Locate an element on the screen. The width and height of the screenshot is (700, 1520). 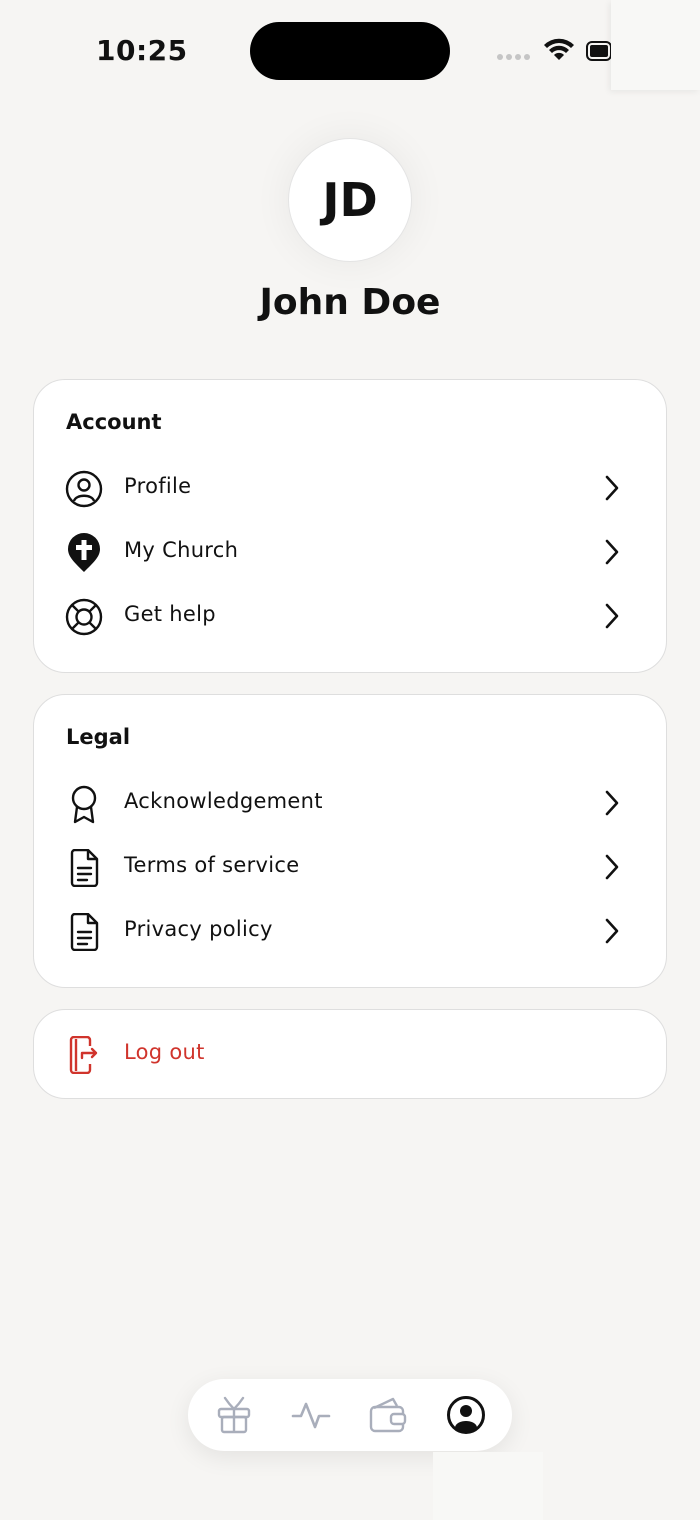
bottom-tab-bar is located at coordinates (350, 1415).